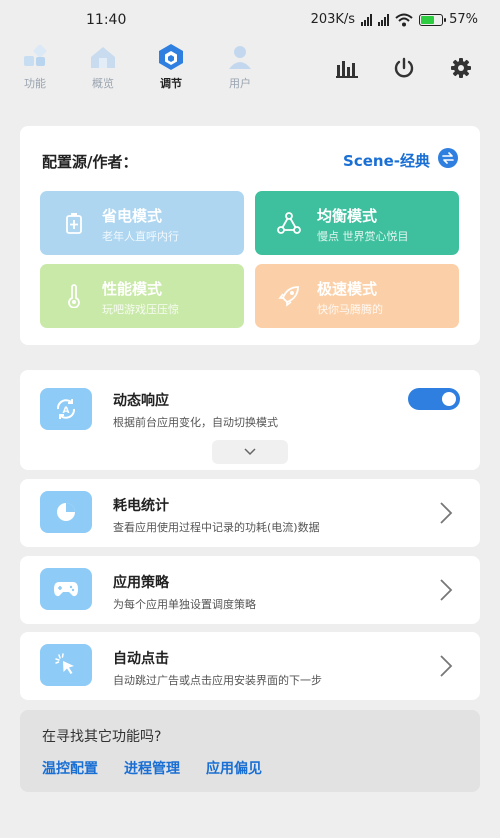  What do you see at coordinates (140, 236) in the screenshot?
I see `mode-subtitle: 老年人直呼内行` at bounding box center [140, 236].